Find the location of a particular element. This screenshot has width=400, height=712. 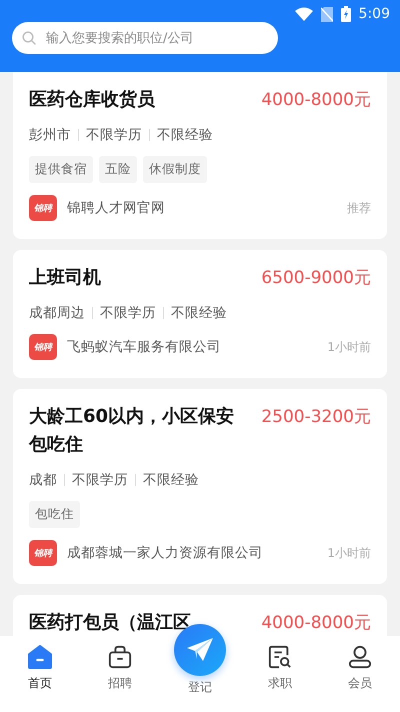

wifi-icon is located at coordinates (303, 14).